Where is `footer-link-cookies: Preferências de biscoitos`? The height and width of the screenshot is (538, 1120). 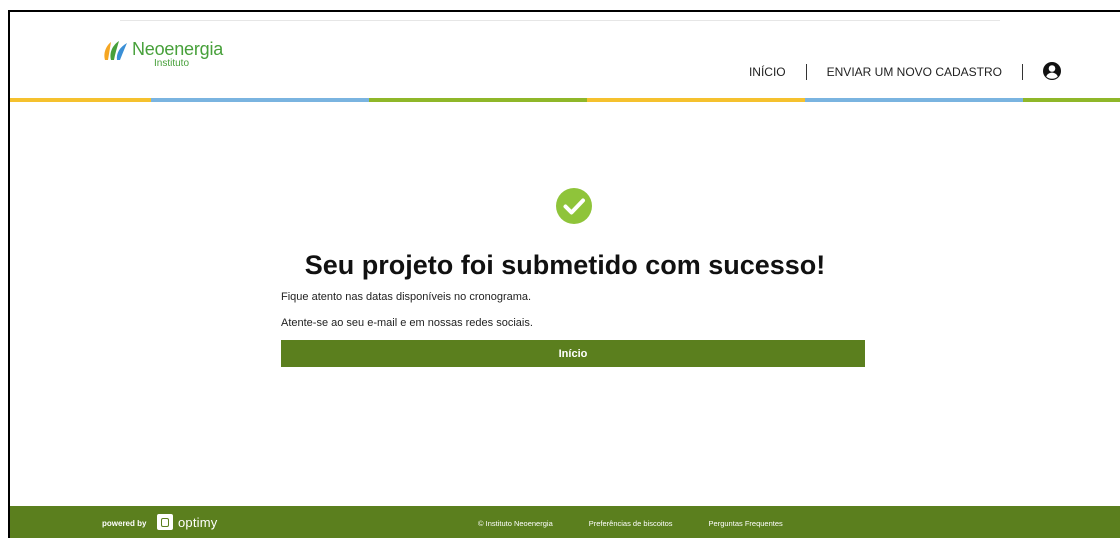
footer-link-cookies: Preferências de biscoitos is located at coordinates (631, 523).